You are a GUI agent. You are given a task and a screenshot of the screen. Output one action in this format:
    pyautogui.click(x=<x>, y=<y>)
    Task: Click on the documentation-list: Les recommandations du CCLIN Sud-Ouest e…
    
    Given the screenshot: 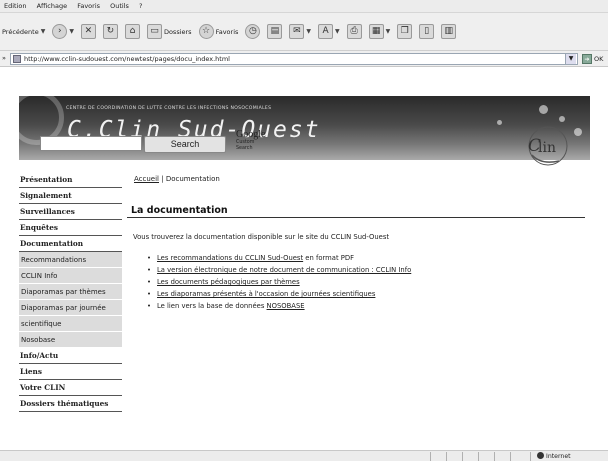 What is the action you would take?
    pyautogui.click(x=279, y=282)
    